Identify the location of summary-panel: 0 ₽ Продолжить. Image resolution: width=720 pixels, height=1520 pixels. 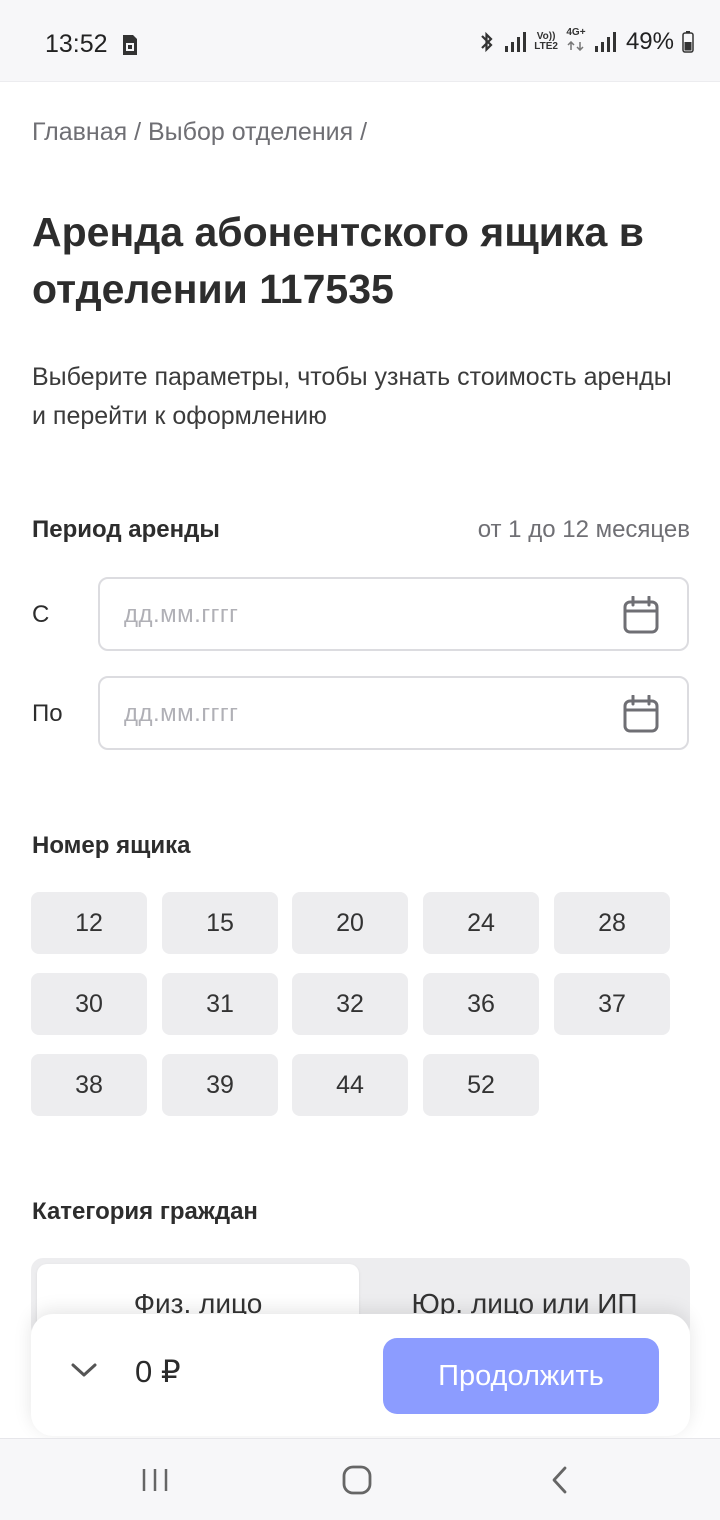
(360, 1375).